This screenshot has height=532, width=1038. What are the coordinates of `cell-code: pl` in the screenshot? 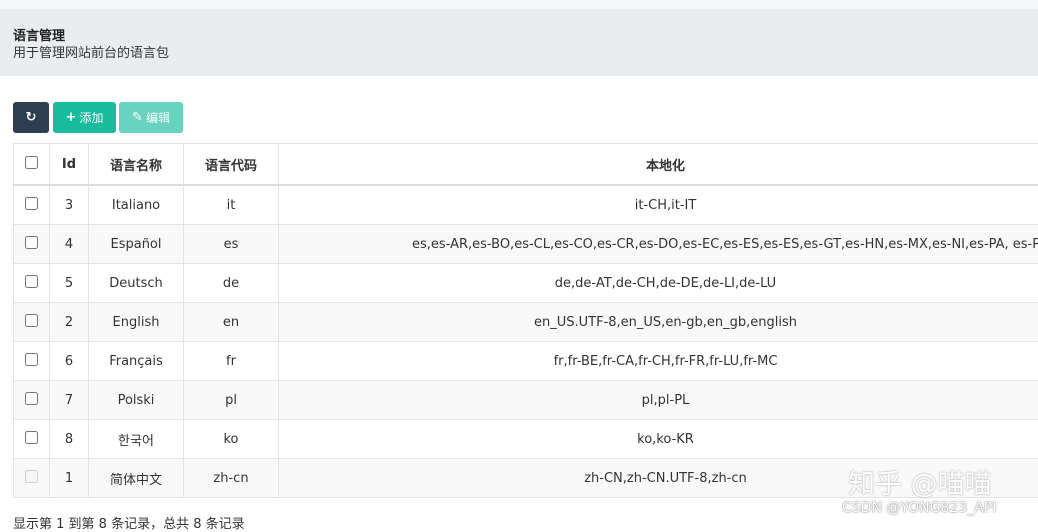 It's located at (231, 400).